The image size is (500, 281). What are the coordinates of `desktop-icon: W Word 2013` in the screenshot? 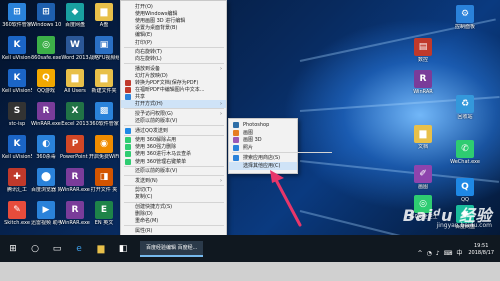 It's located at (75, 48).